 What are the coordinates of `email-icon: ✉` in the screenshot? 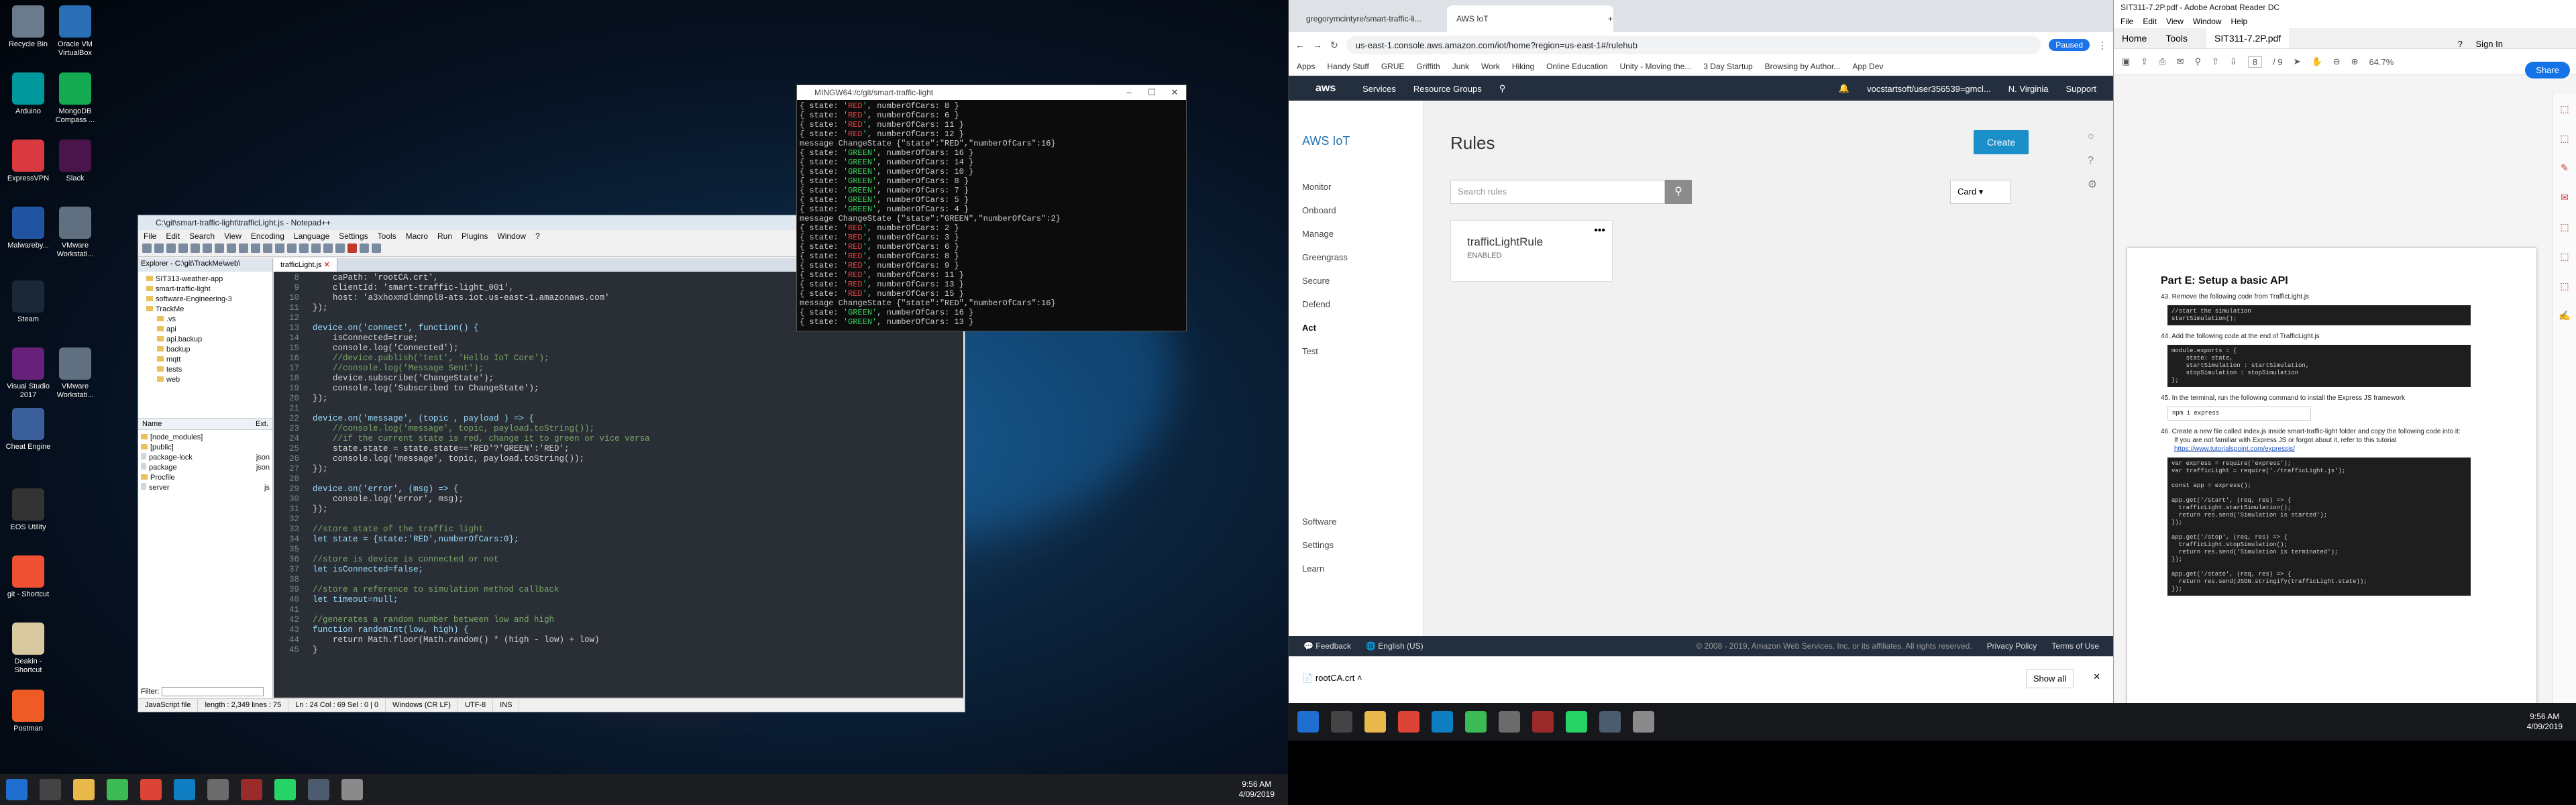 It's located at (2180, 61).